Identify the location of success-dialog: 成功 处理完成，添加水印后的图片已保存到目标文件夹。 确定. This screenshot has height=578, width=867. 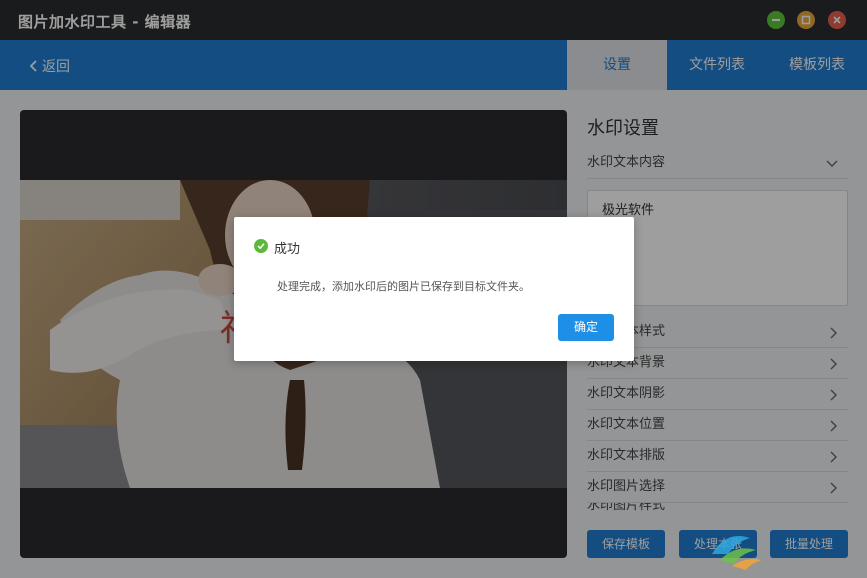
(434, 289).